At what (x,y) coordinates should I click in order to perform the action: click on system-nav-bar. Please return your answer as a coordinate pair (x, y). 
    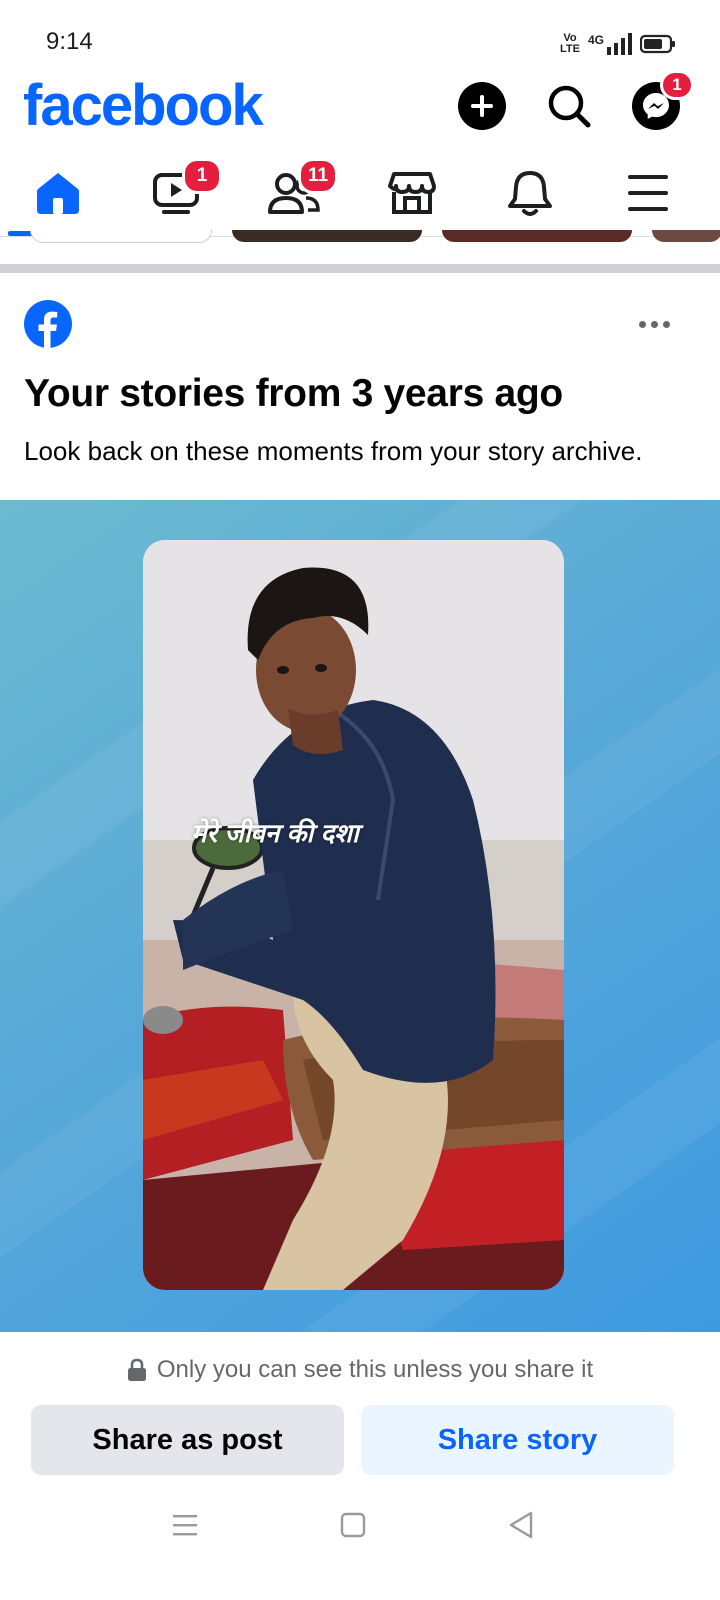
    Looking at the image, I should click on (360, 1545).